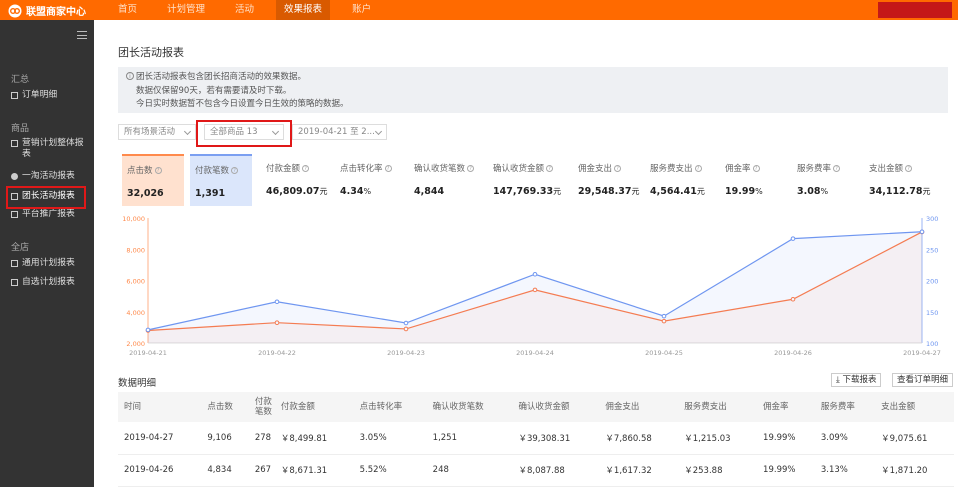 The image size is (958, 487). What do you see at coordinates (43, 282) in the screenshot?
I see `sidebar-item-custom-plan: 自选计划报表` at bounding box center [43, 282].